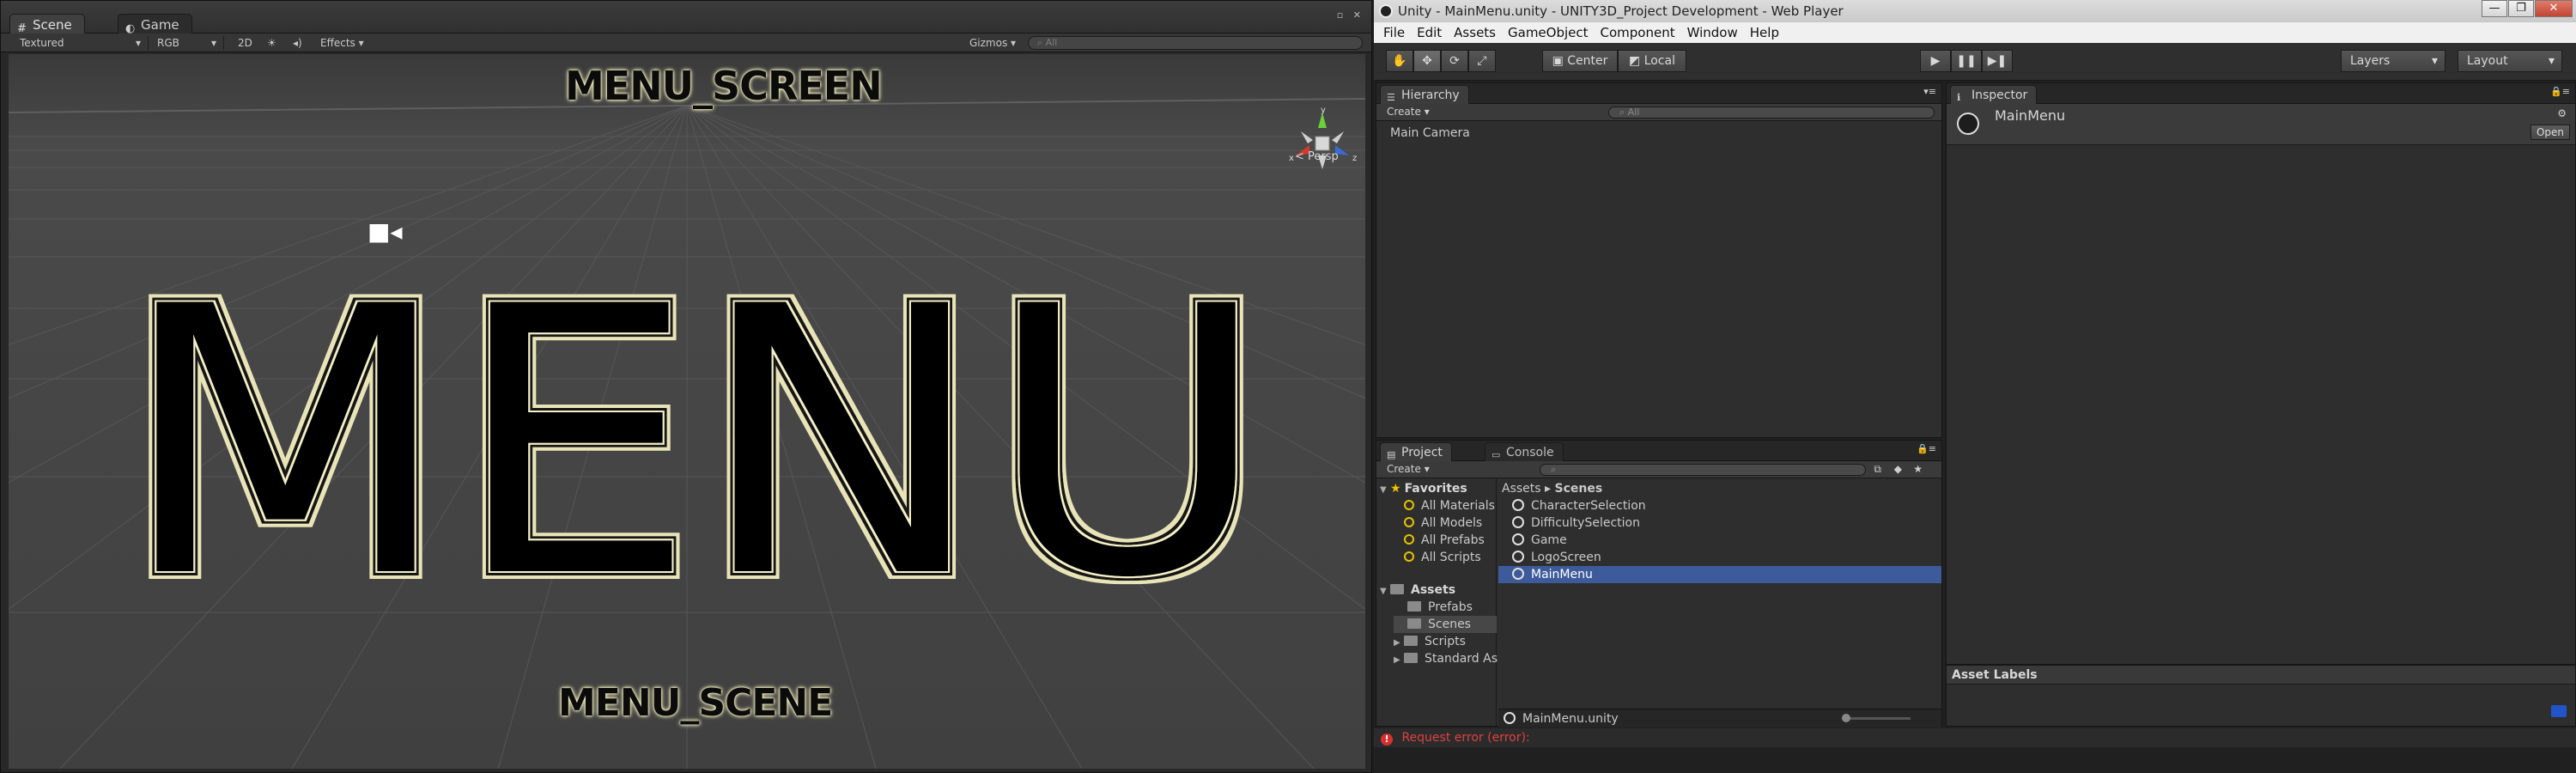 This screenshot has height=773, width=2576. What do you see at coordinates (191, 43) in the screenshot?
I see `render-mode-dropdown: RGB ▾` at bounding box center [191, 43].